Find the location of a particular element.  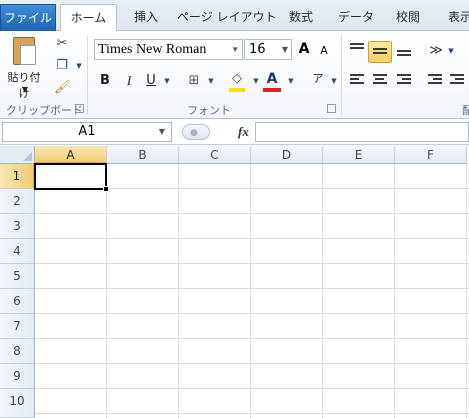

grow-font-icon: A is located at coordinates (304, 49).